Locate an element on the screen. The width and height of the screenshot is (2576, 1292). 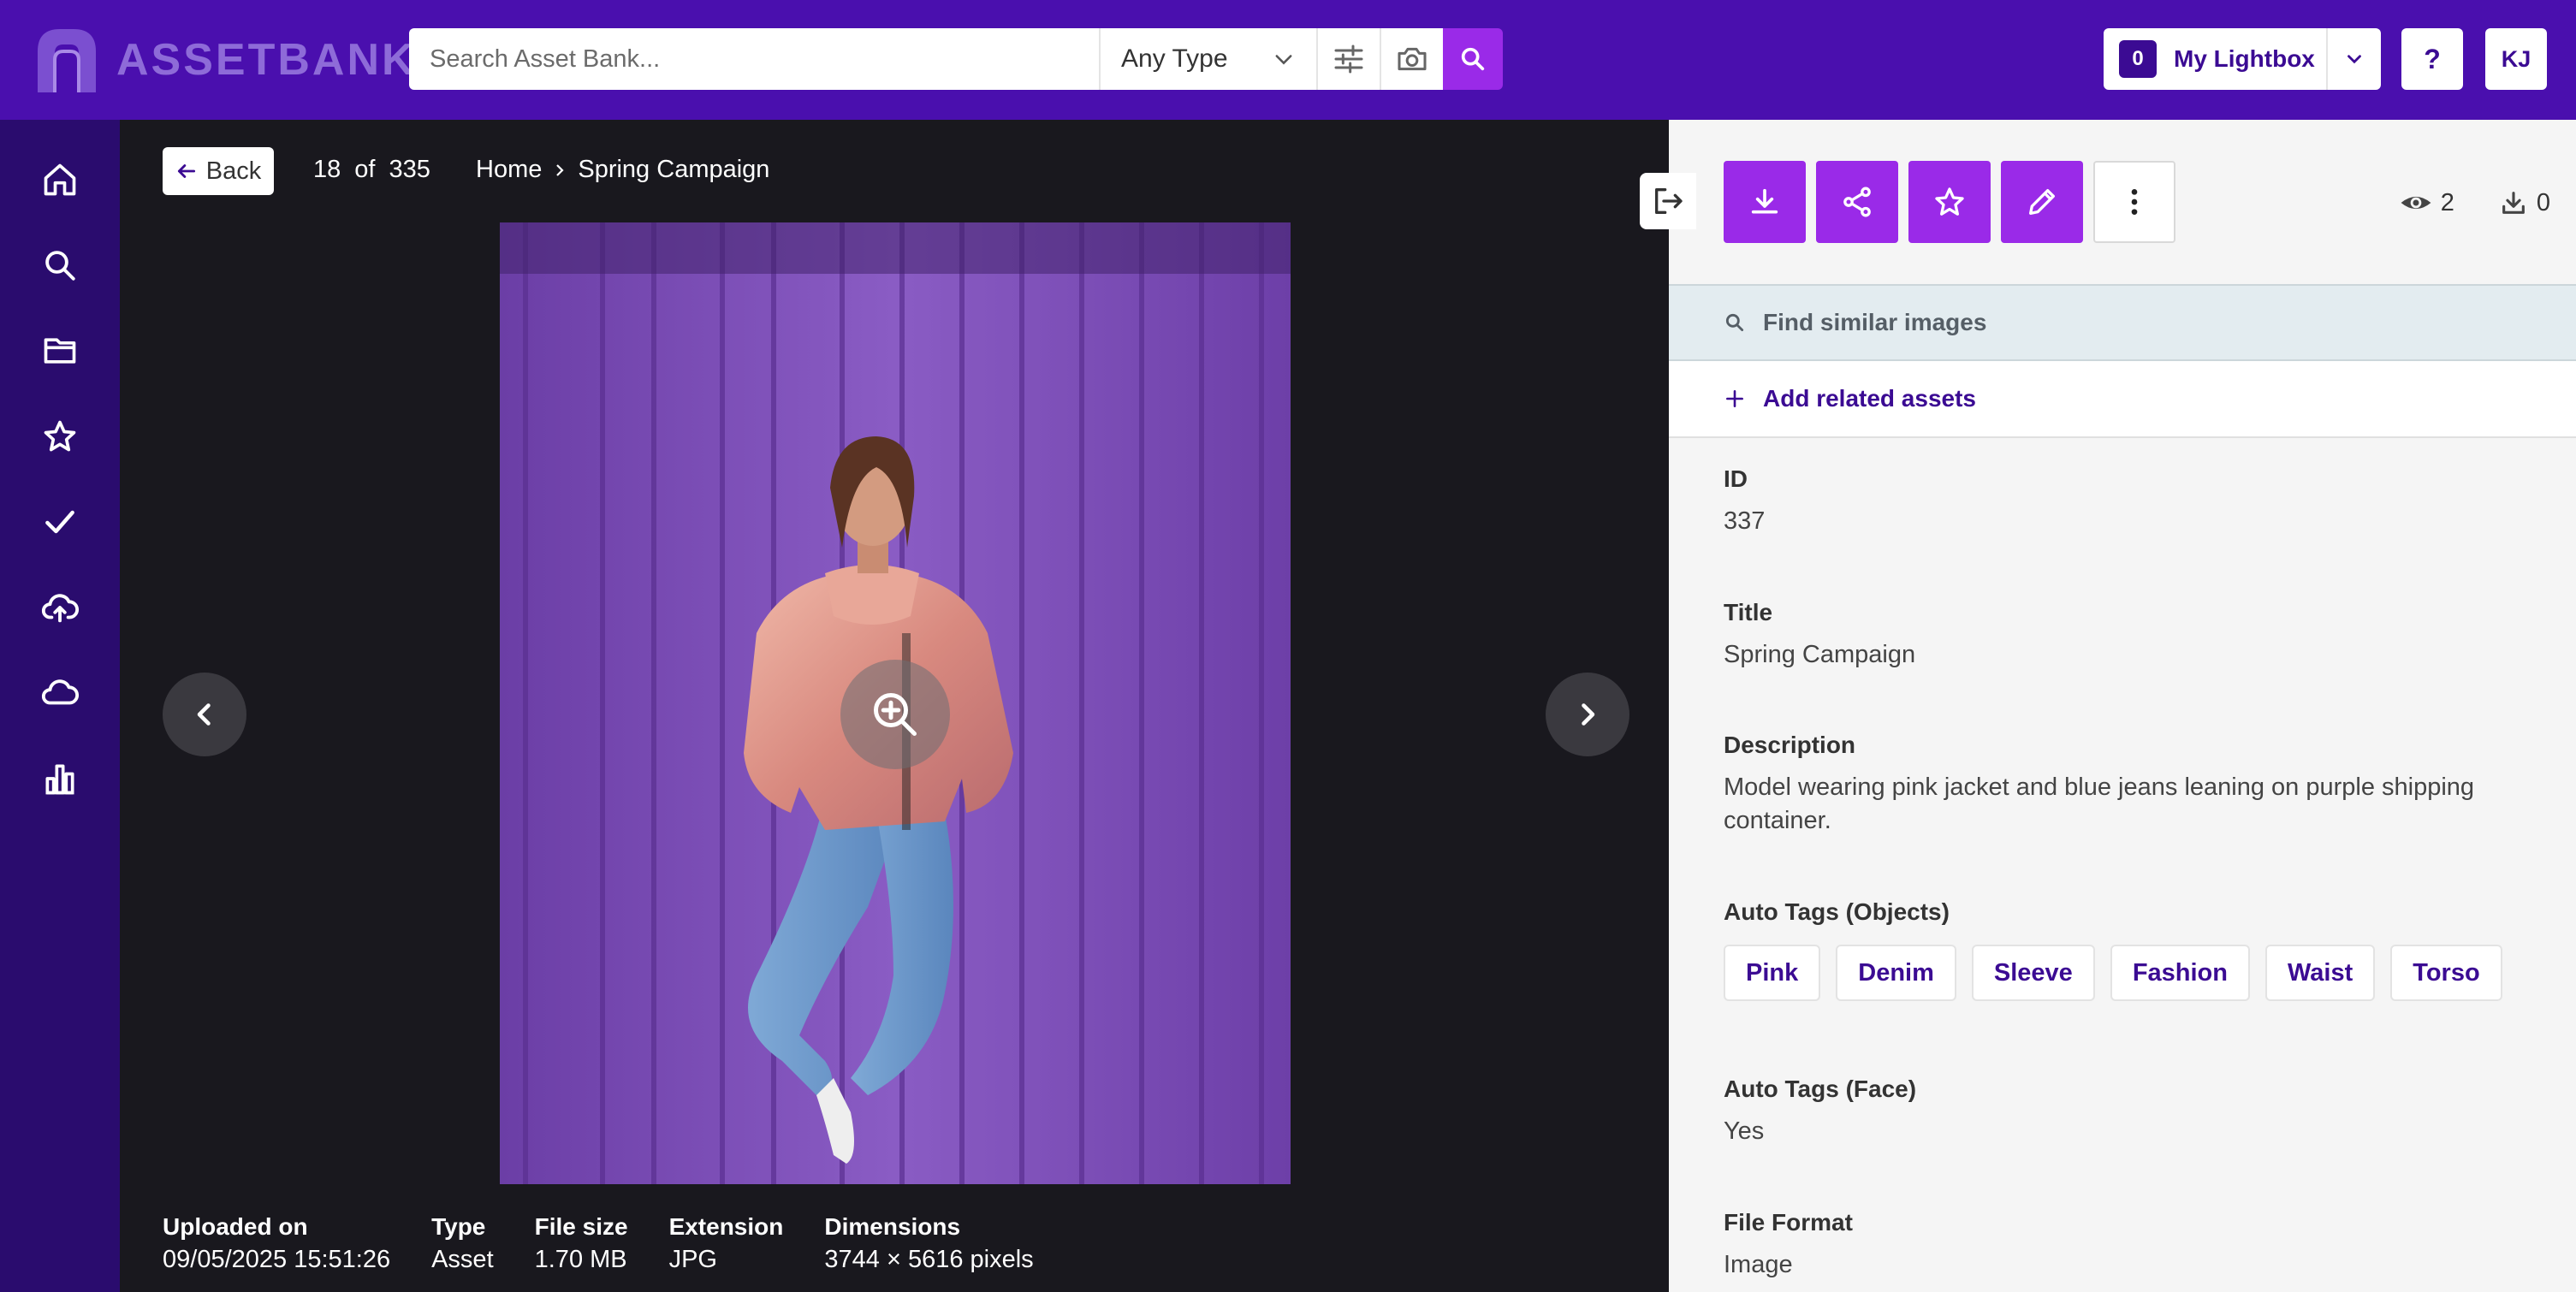
views-stat: 2 is located at coordinates (2427, 203).